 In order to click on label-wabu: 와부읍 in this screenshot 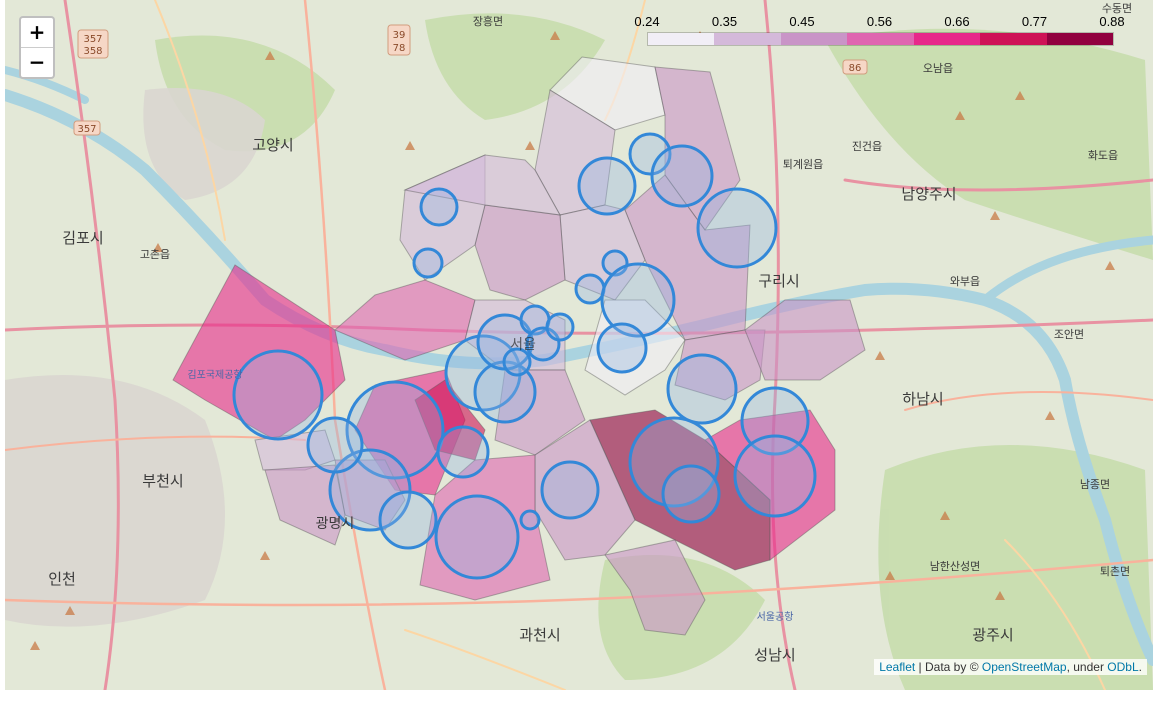, I will do `click(965, 281)`.